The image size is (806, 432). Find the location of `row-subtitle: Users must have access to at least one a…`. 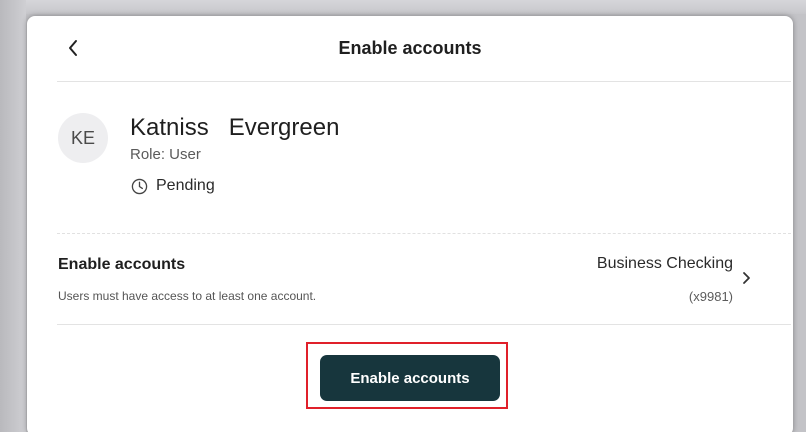

row-subtitle: Users must have access to at least one a… is located at coordinates (187, 296).